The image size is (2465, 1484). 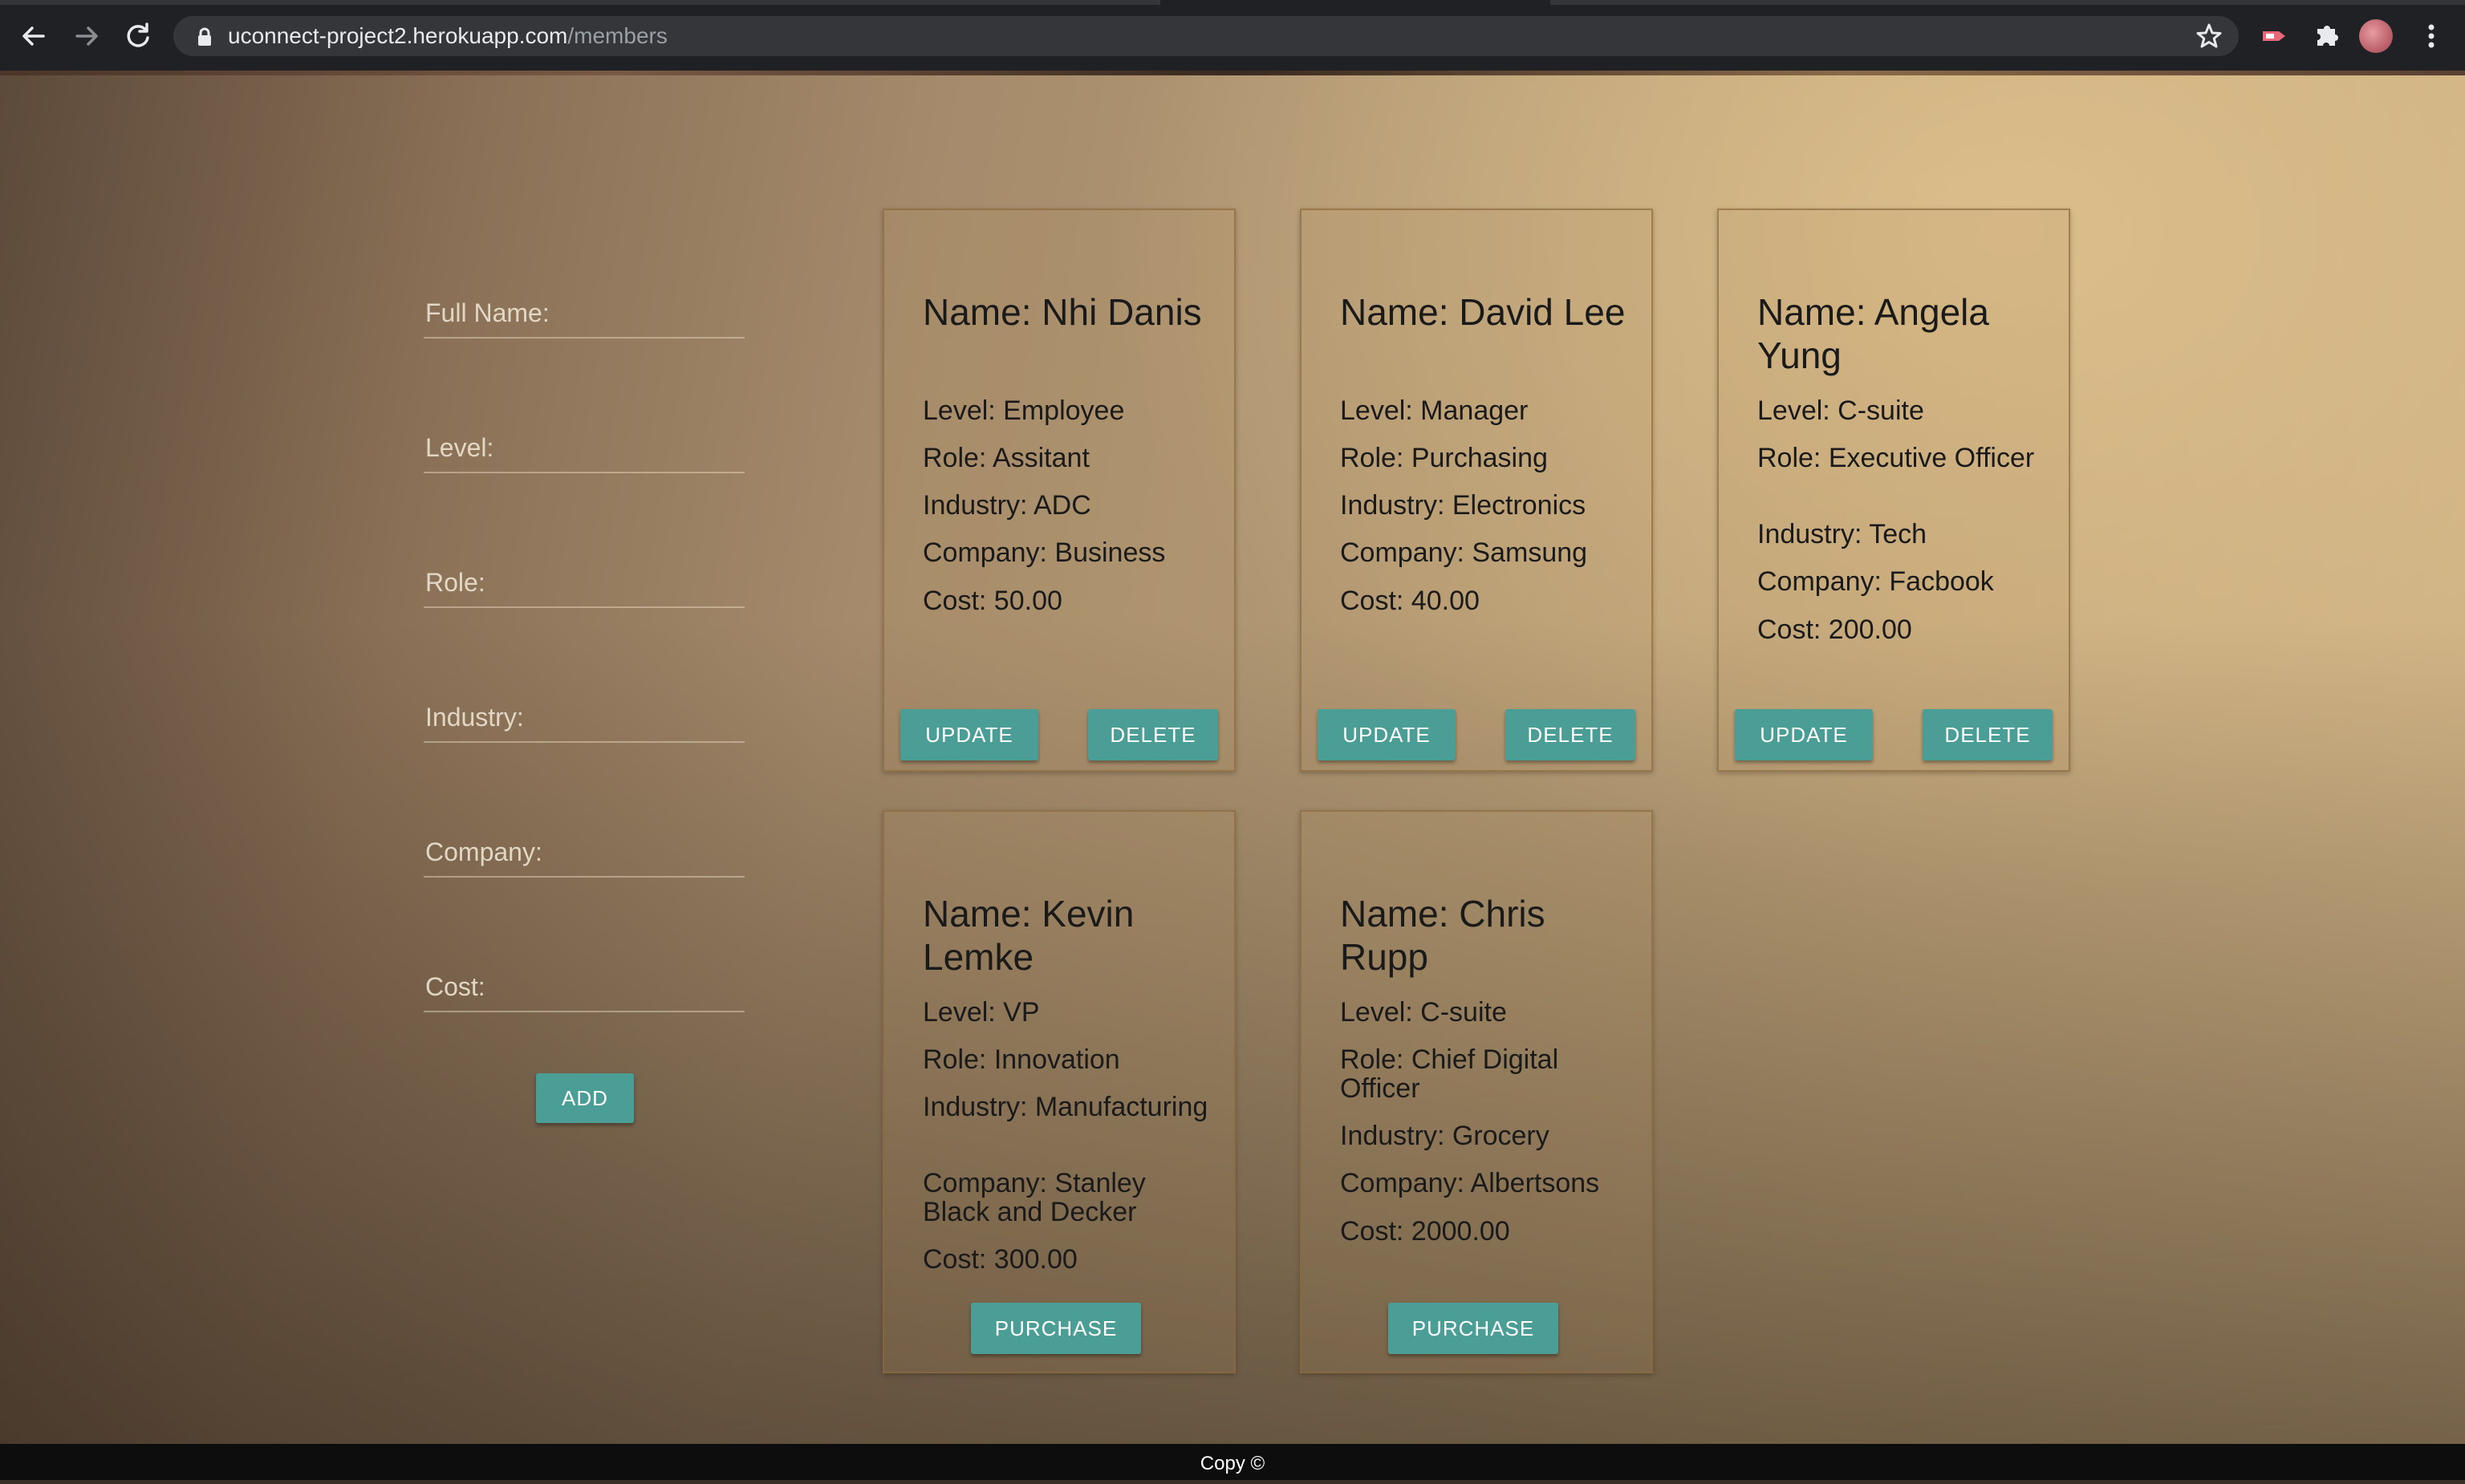 What do you see at coordinates (1044, 552) in the screenshot?
I see `member-company: Company: Business` at bounding box center [1044, 552].